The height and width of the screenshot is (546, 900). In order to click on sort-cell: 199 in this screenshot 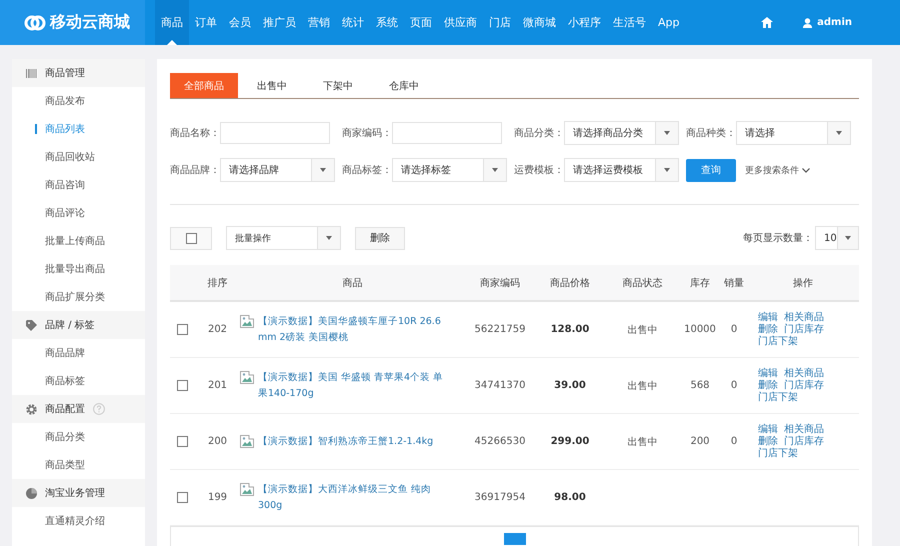, I will do `click(218, 497)`.